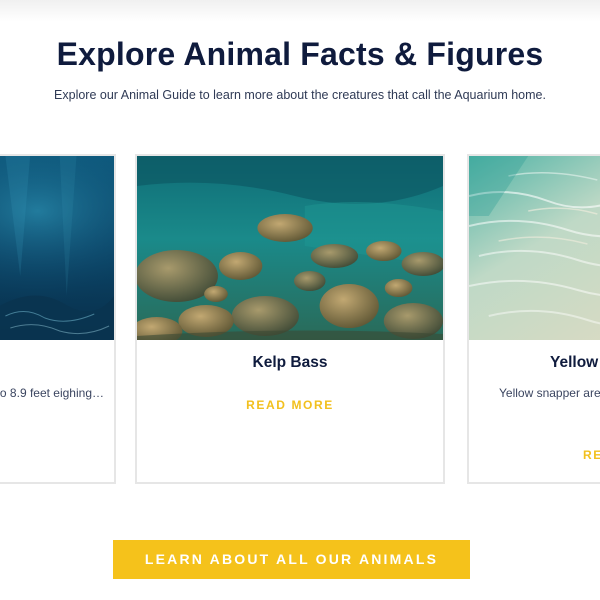  Describe the element at coordinates (57, 248) in the screenshot. I see `underwater-deep-blue-image` at that location.